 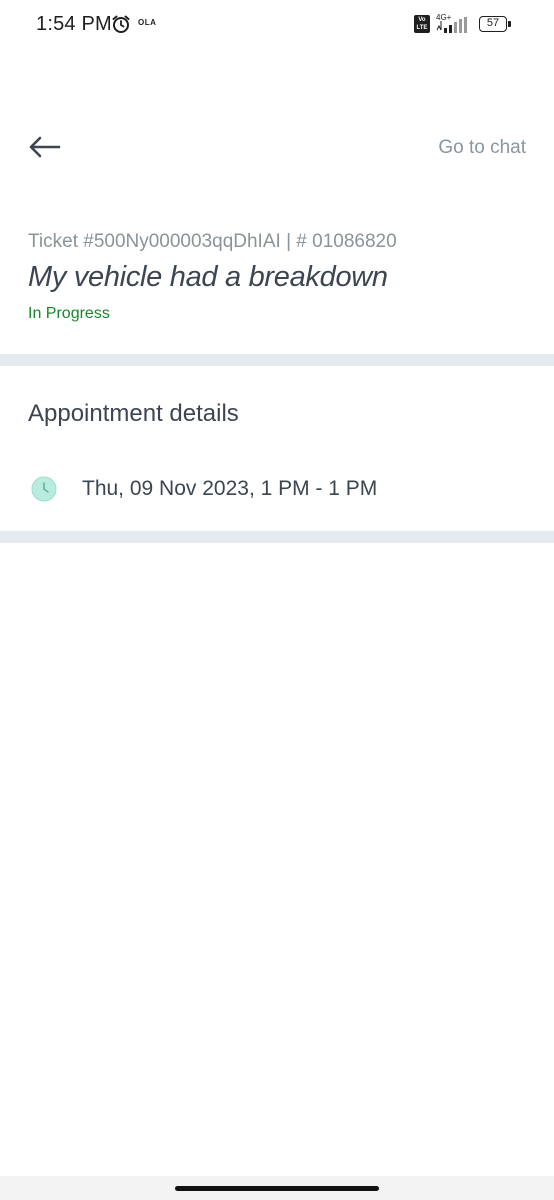 I want to click on battery-icon: 57, so click(x=493, y=24).